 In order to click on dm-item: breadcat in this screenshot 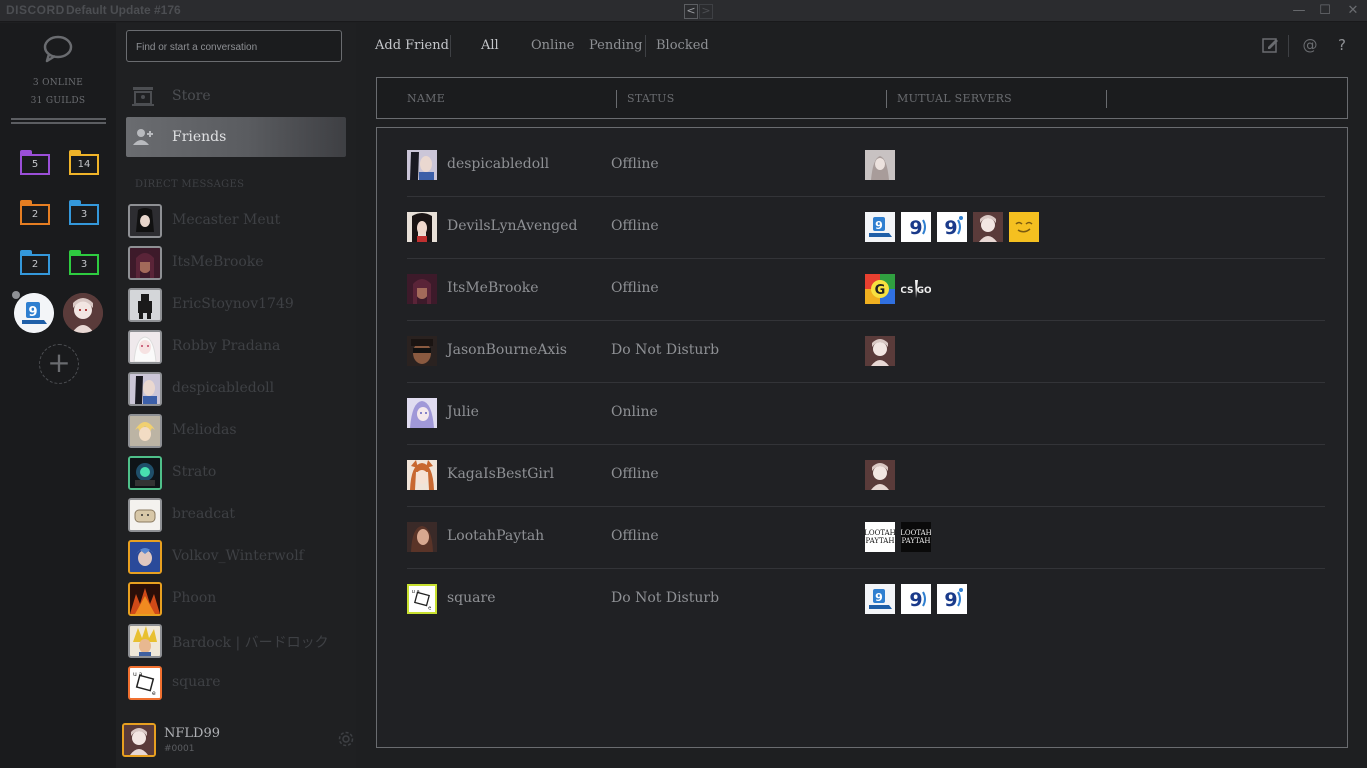, I will do `click(238, 515)`.